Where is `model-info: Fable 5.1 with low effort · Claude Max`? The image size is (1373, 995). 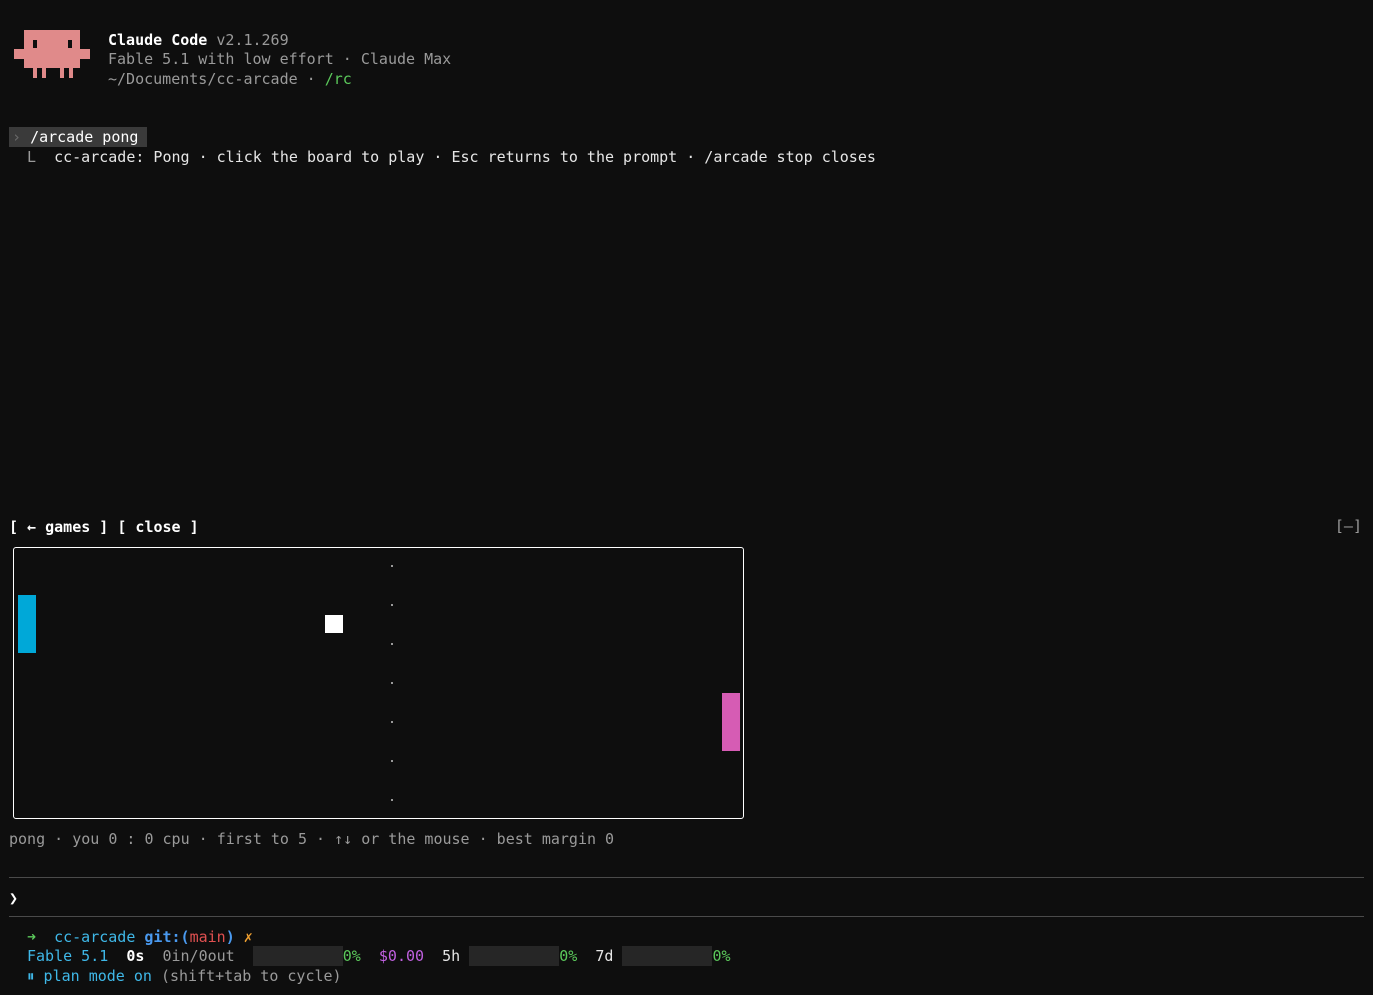
model-info: Fable 5.1 with low effort · Claude Max is located at coordinates (280, 59).